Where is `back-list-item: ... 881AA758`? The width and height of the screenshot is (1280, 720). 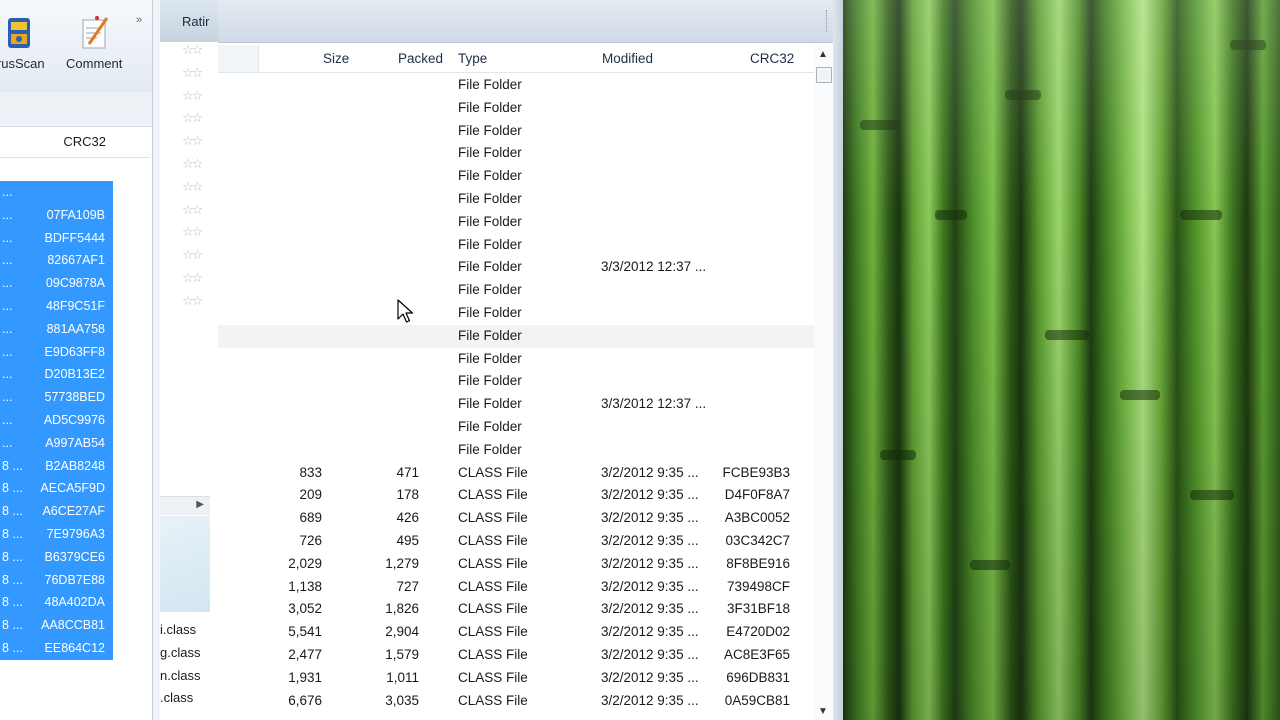
back-list-item: ... 881AA758 is located at coordinates (56, 329).